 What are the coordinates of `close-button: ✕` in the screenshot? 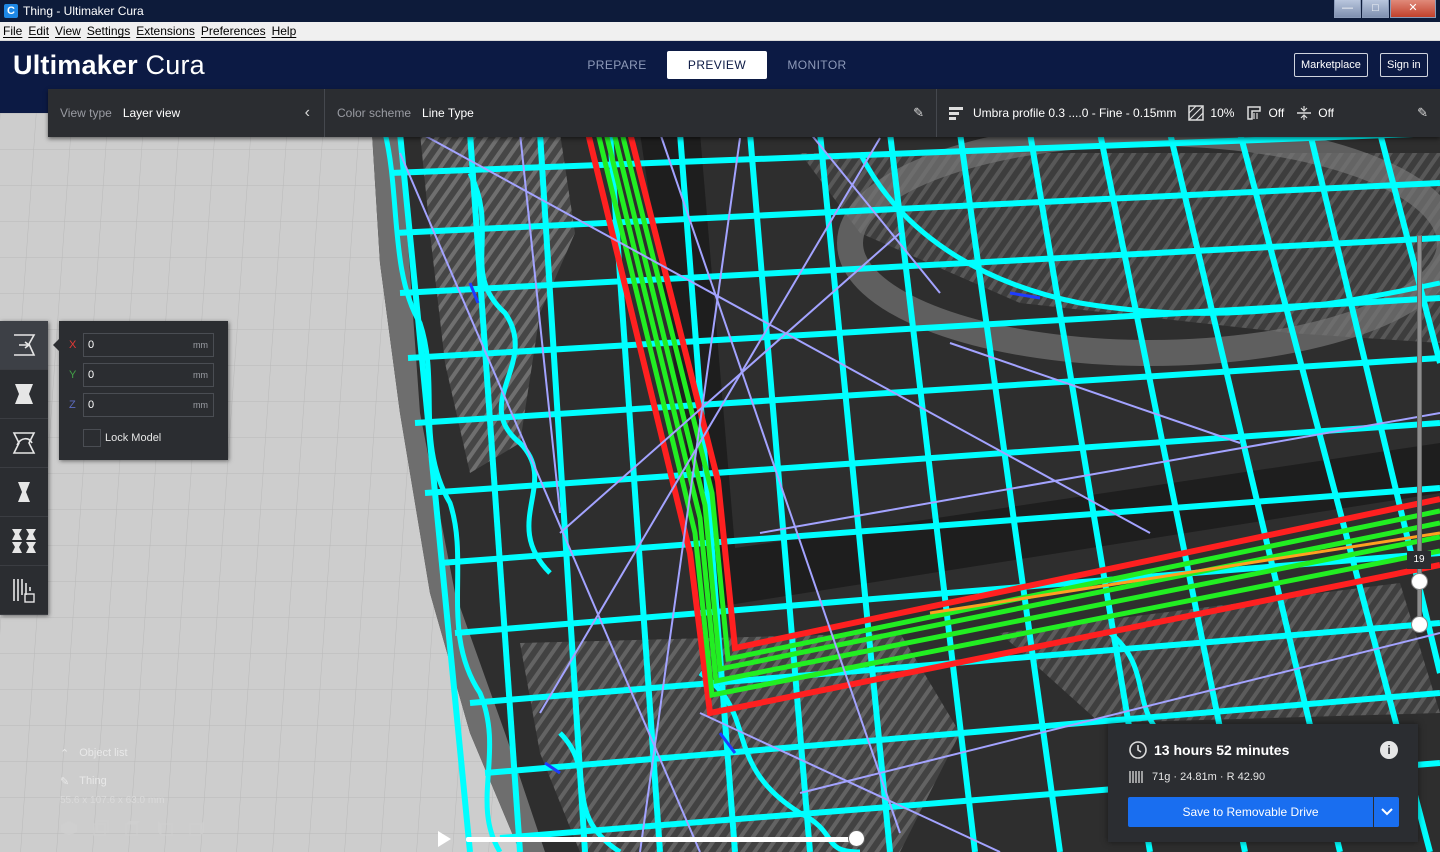 It's located at (1413, 9).